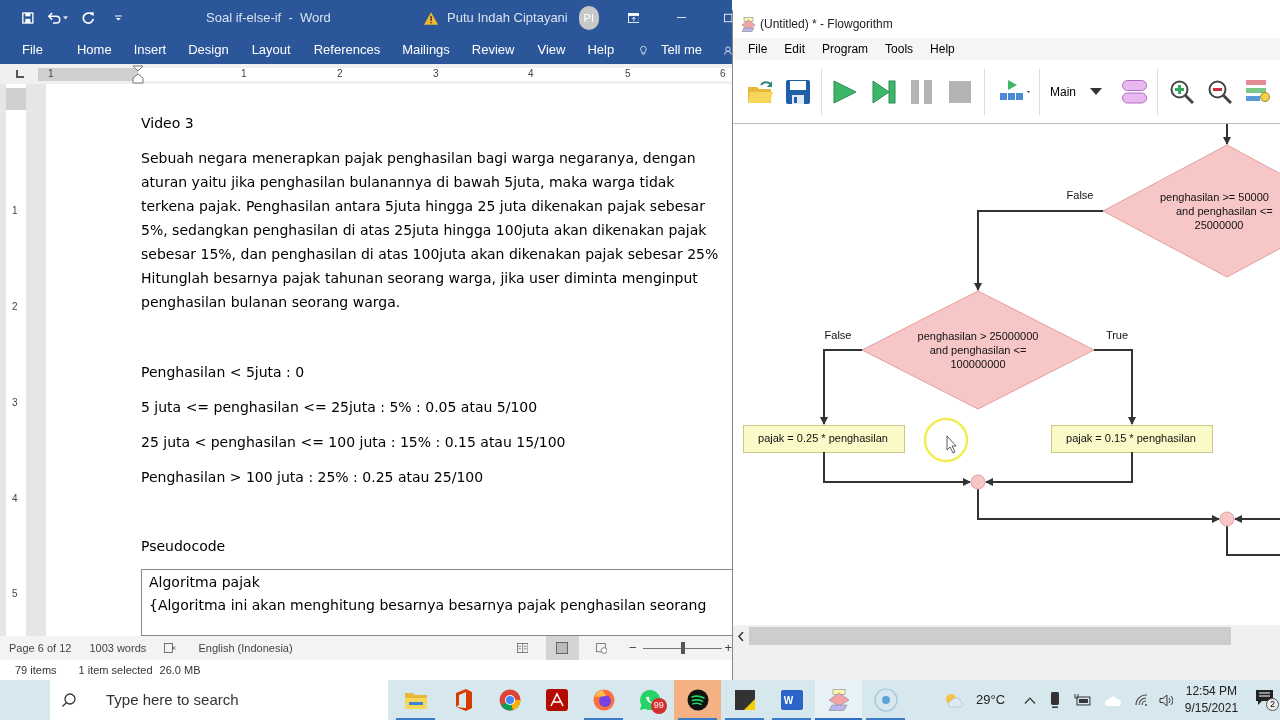 The height and width of the screenshot is (720, 1280). Describe the element at coordinates (556, 700) in the screenshot. I see `pdf-icon` at that location.